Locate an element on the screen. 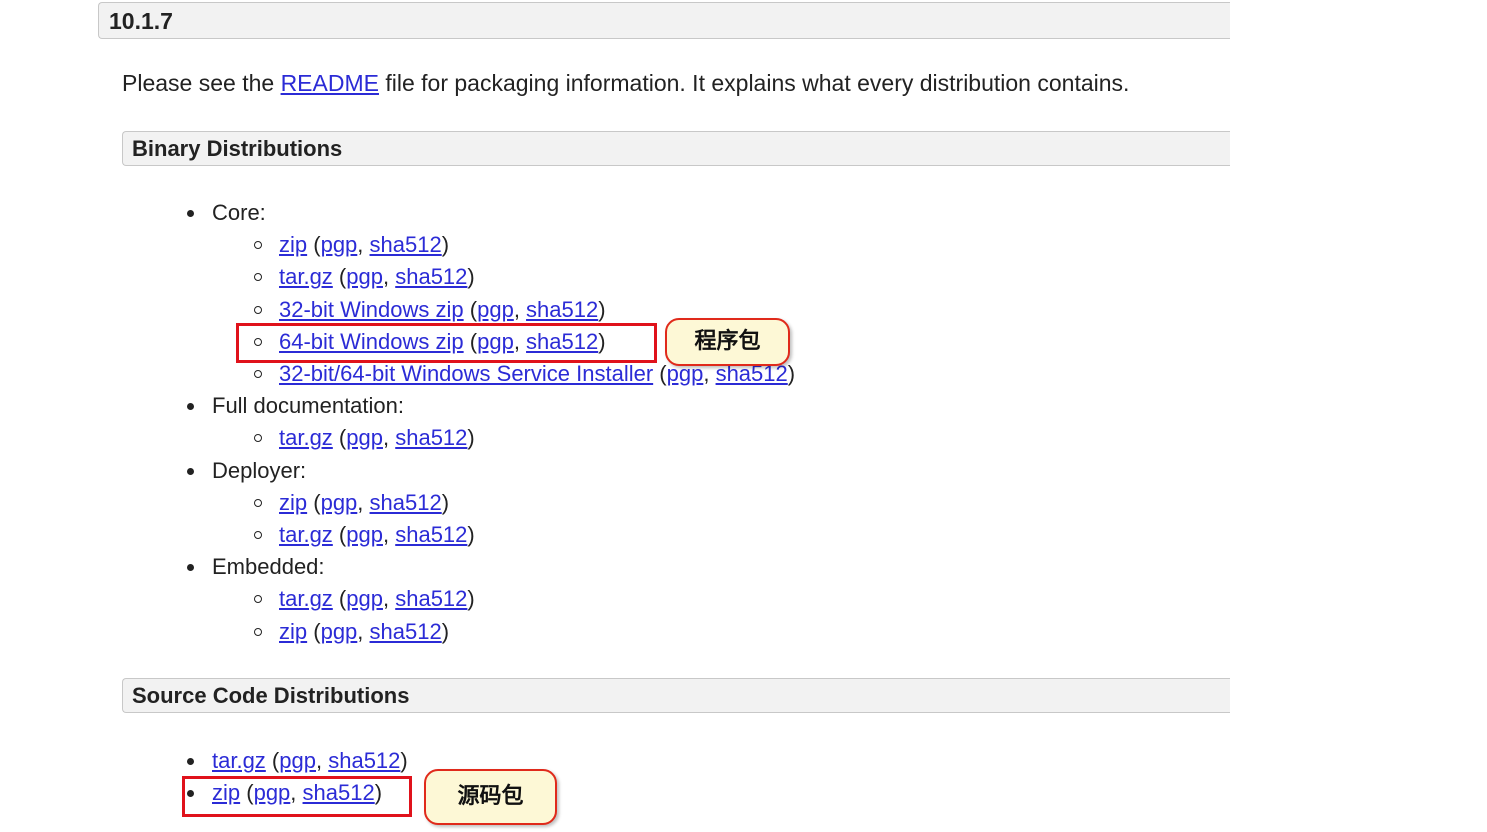  source-targz-link: tar.gz is located at coordinates (239, 760).